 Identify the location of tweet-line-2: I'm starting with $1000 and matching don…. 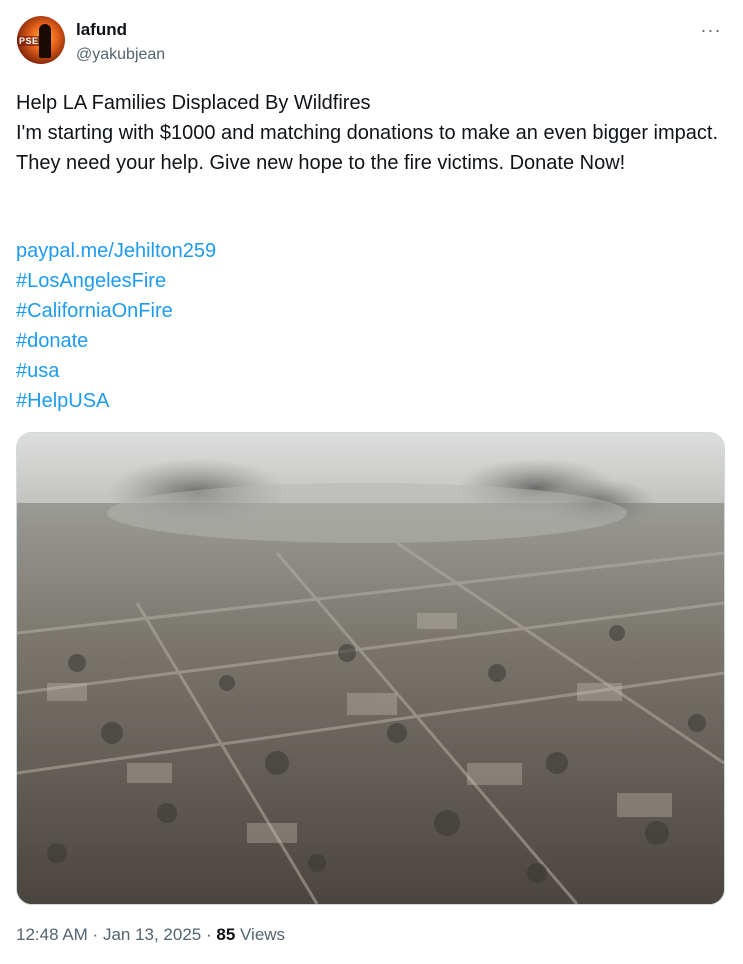
(367, 148).